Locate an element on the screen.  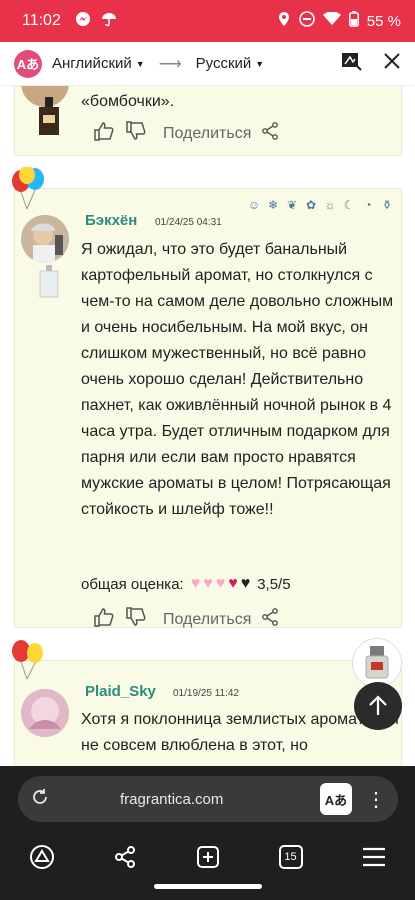
reload-icon is located at coordinates (40, 799).